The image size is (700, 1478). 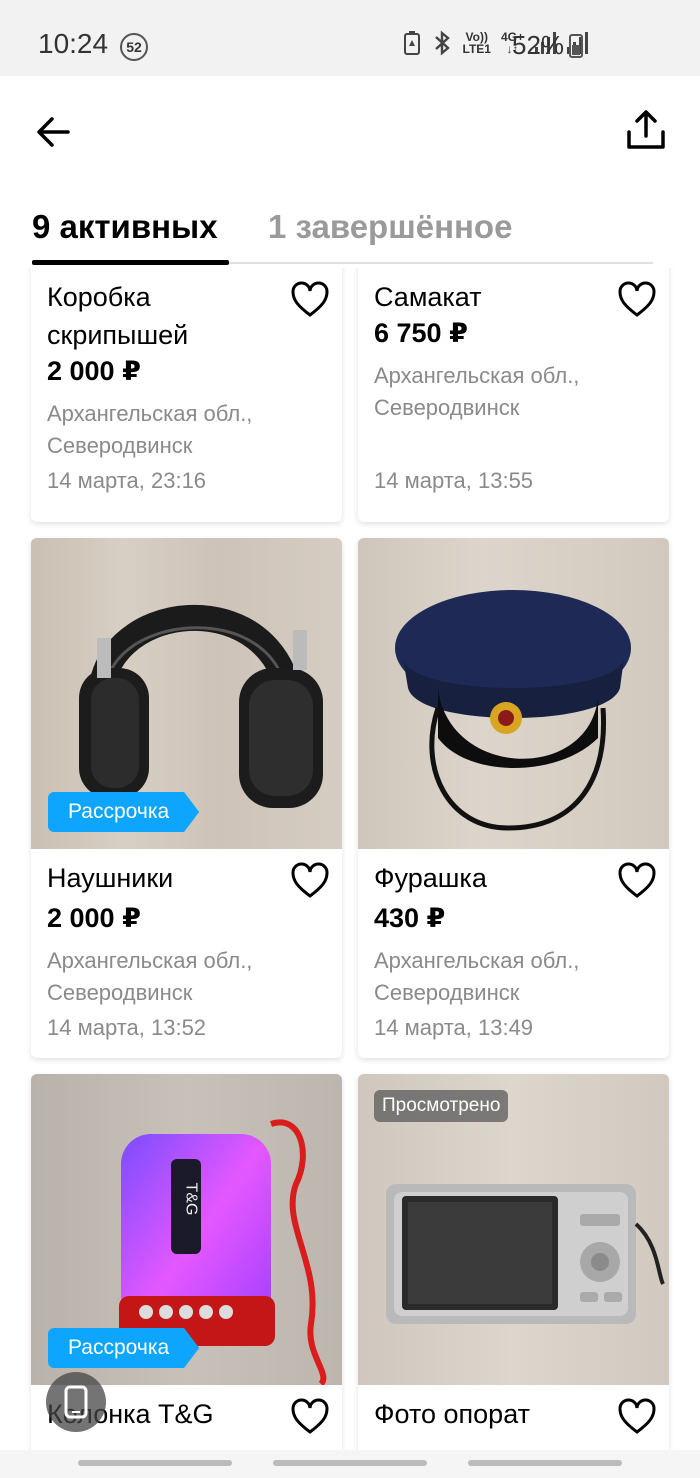 I want to click on listing-photo: T&G Рассрочка, so click(x=186, y=1229).